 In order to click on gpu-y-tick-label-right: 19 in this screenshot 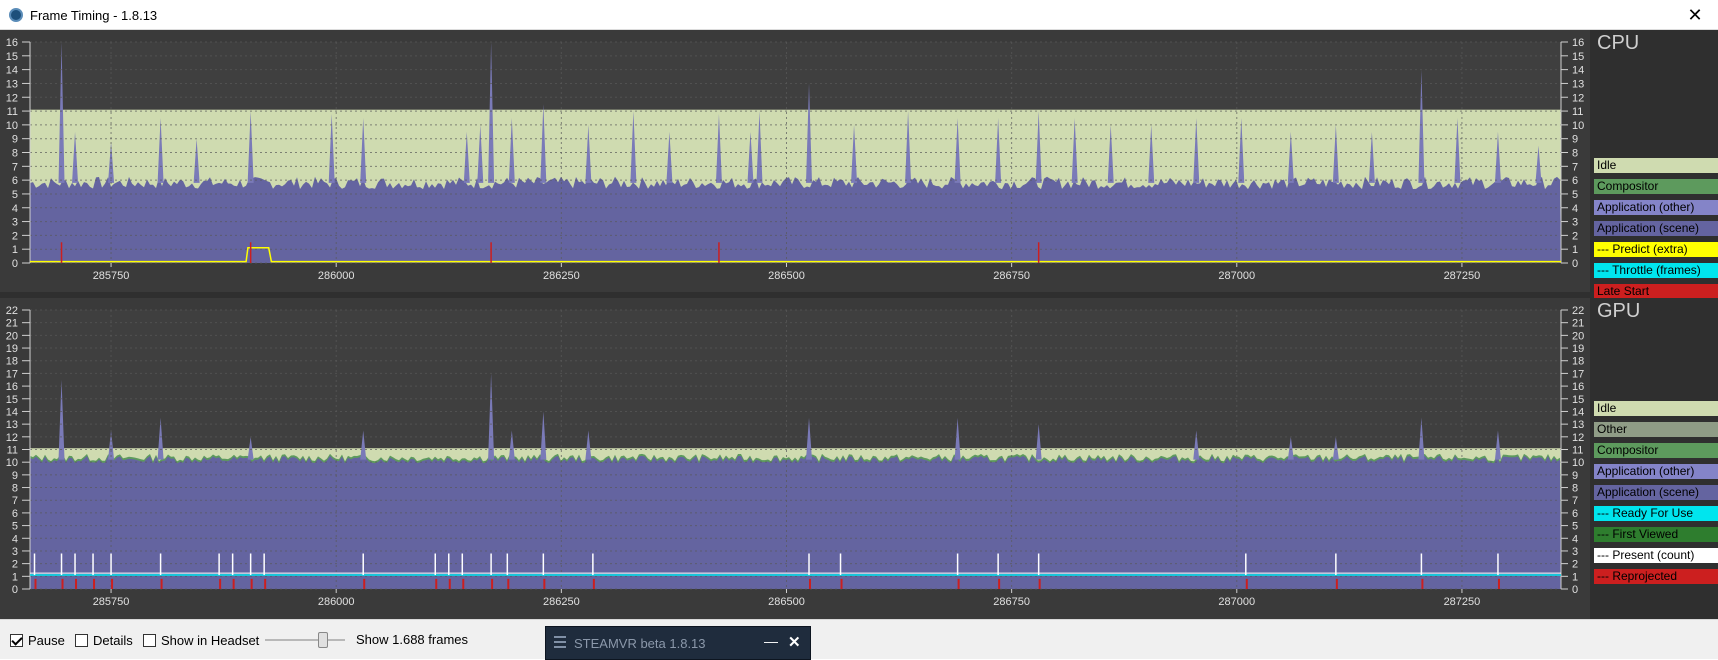, I will do `click(1578, 349)`.